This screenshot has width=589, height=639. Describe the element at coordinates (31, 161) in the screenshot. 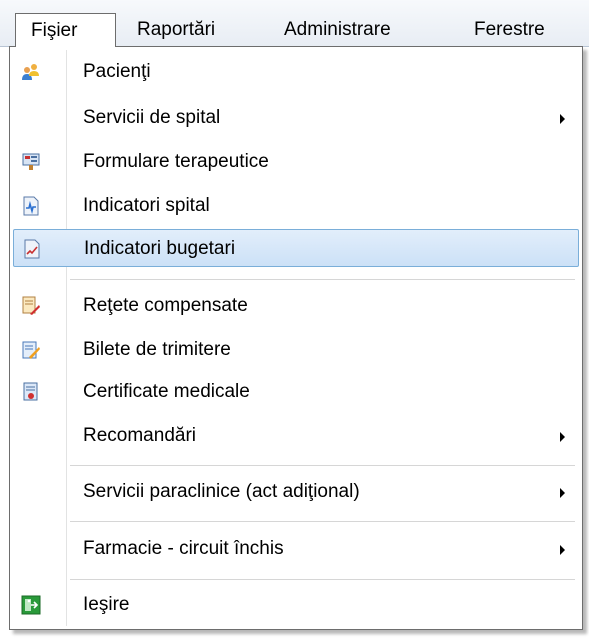

I see `forms-icon` at that location.